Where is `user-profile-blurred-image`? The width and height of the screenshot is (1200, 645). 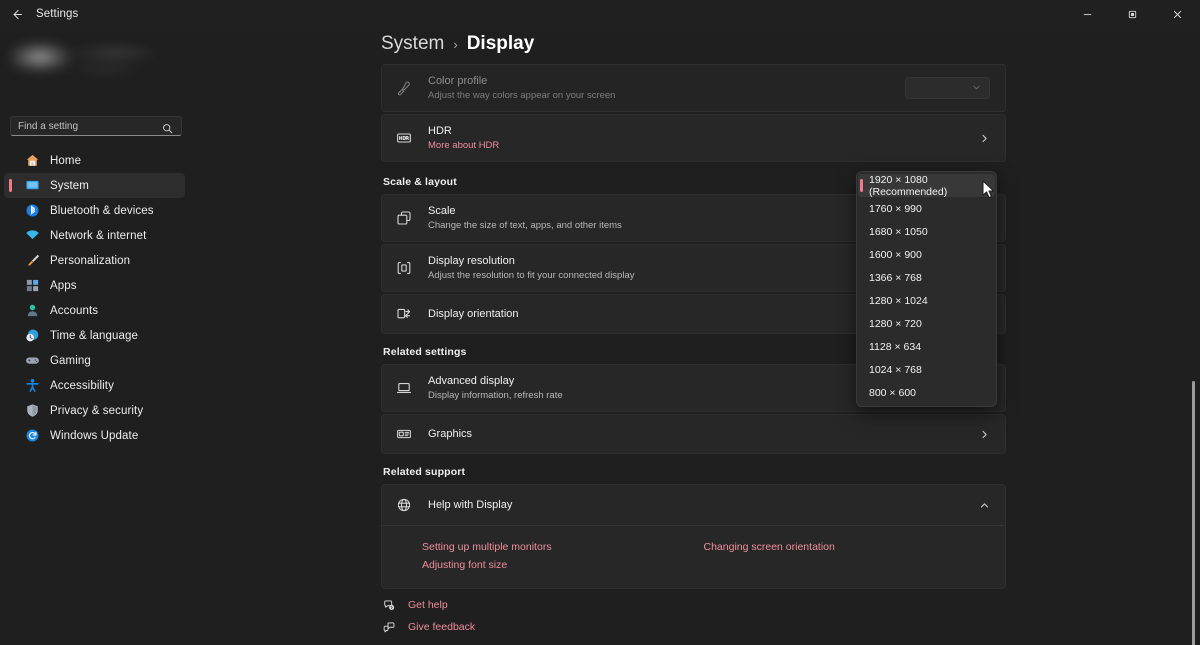
user-profile-blurred-image is located at coordinates (95, 57).